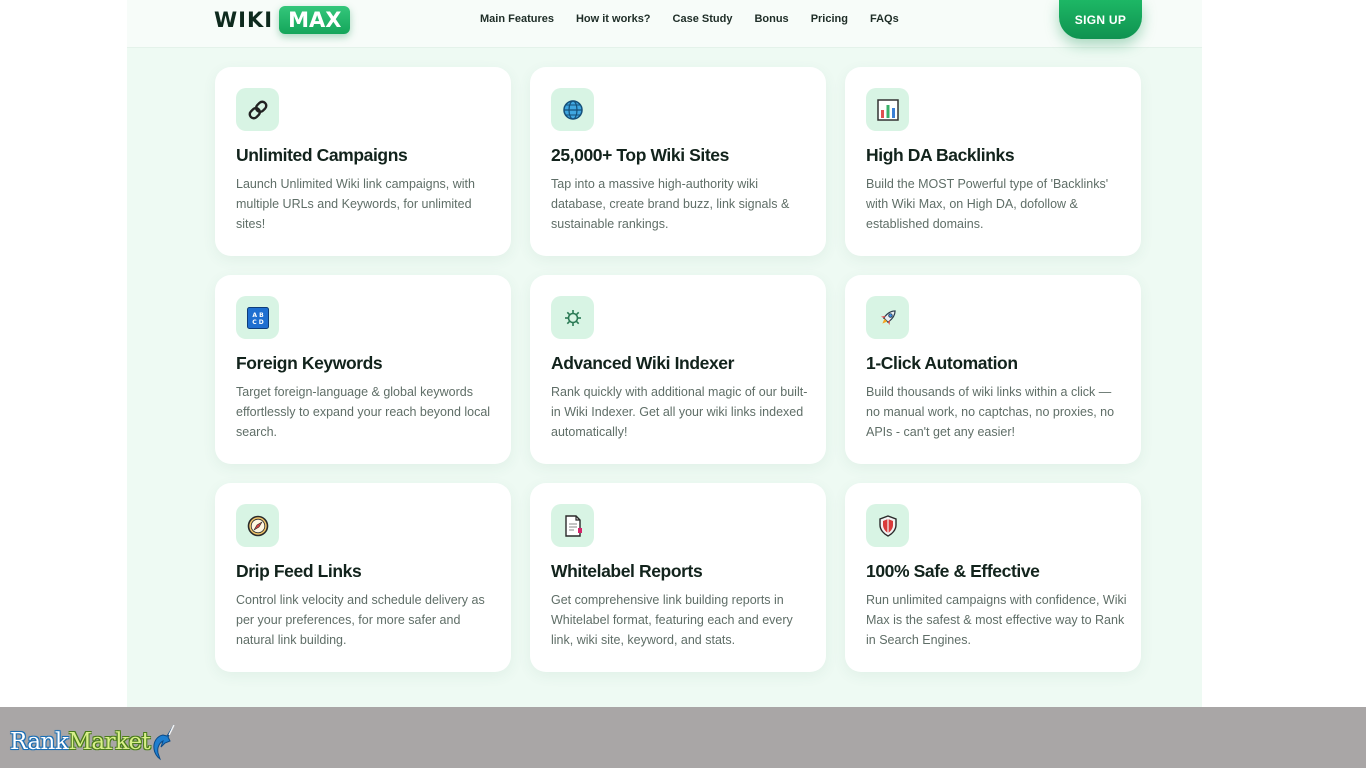 This screenshot has width=1366, height=768. What do you see at coordinates (953, 571) in the screenshot?
I see `feature-title: 100% Safe & Effective` at bounding box center [953, 571].